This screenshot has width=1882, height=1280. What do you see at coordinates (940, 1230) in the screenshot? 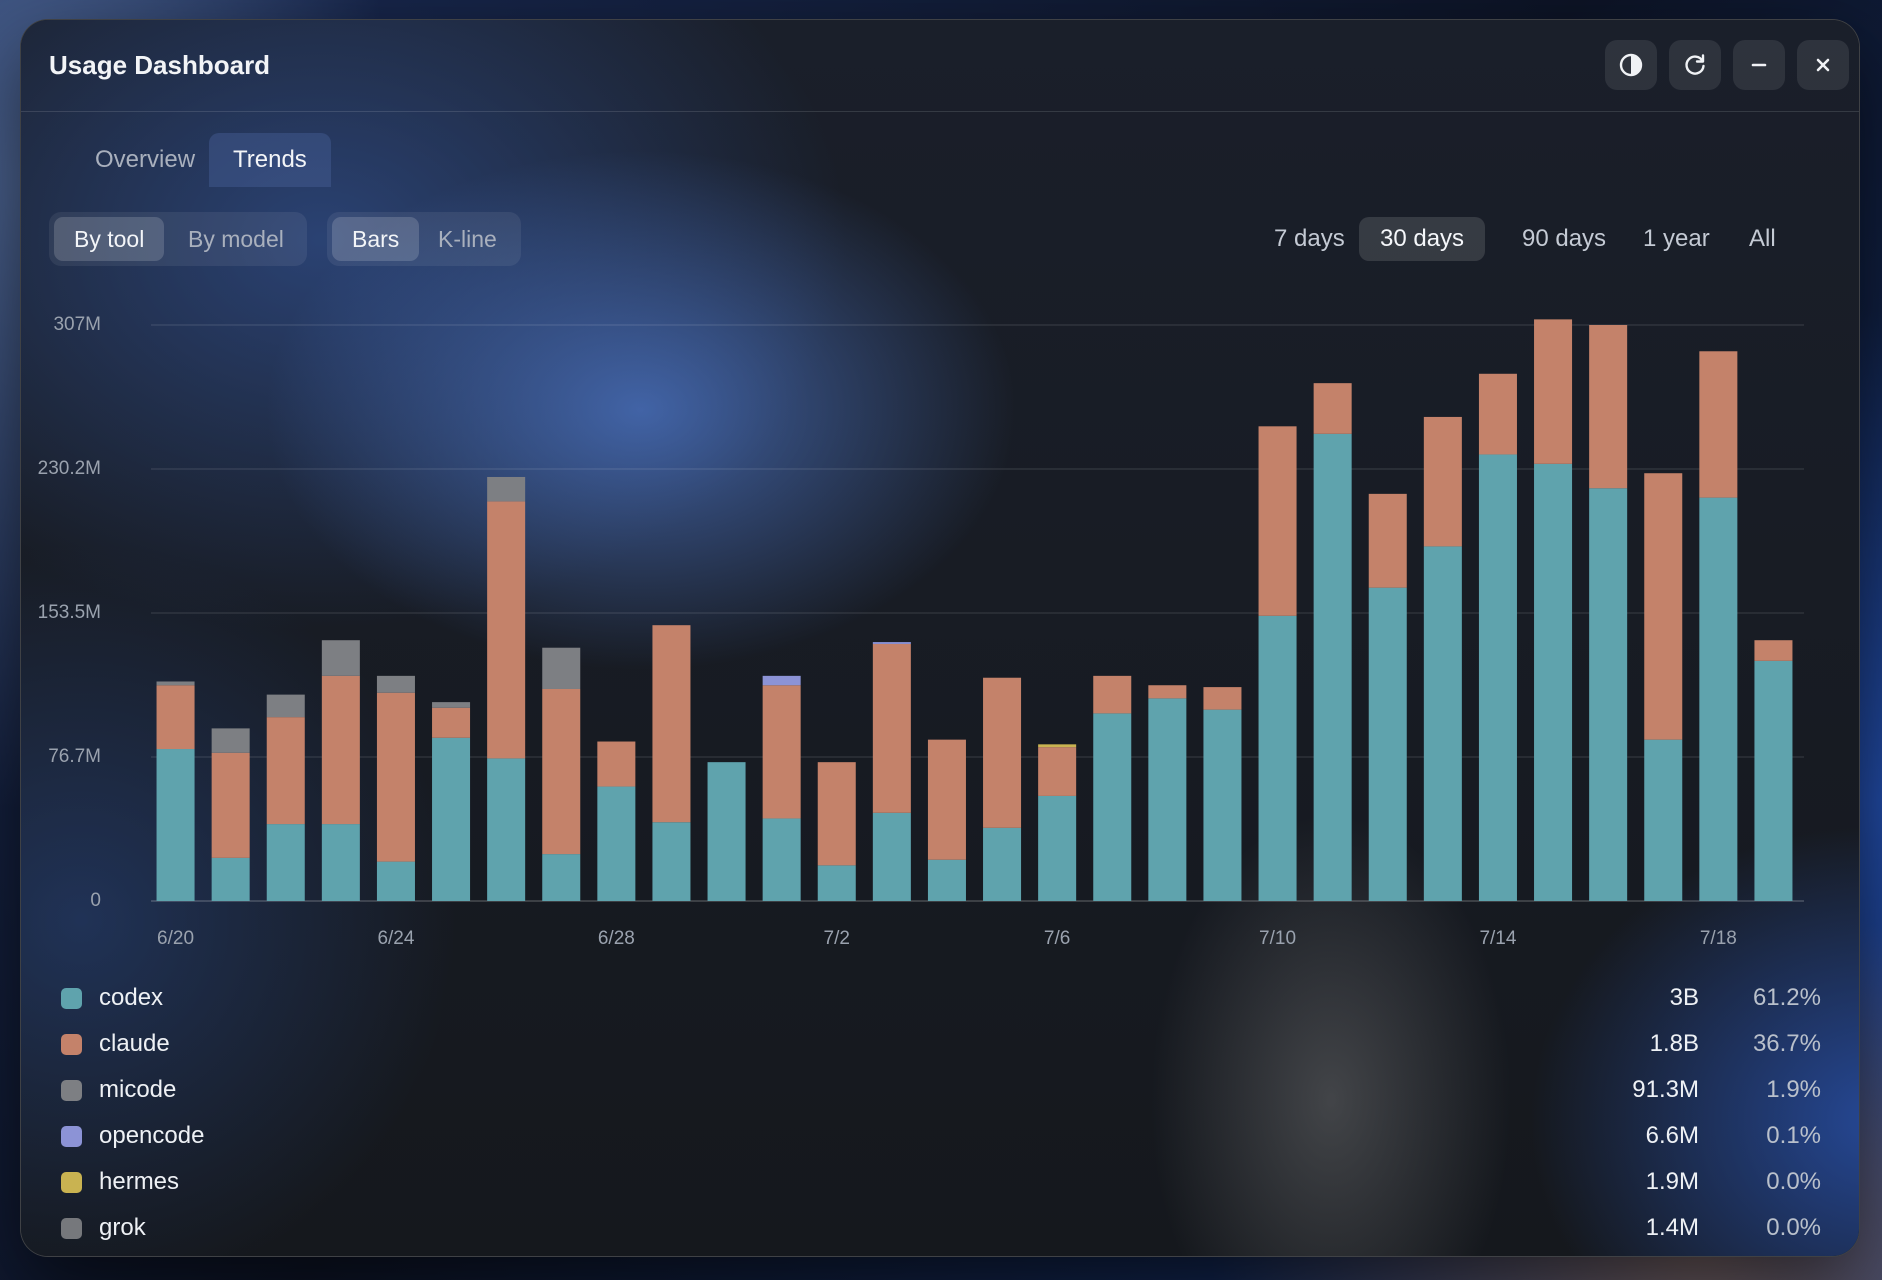
I see `legend-row: grok 1.4M 0.0%` at bounding box center [940, 1230].